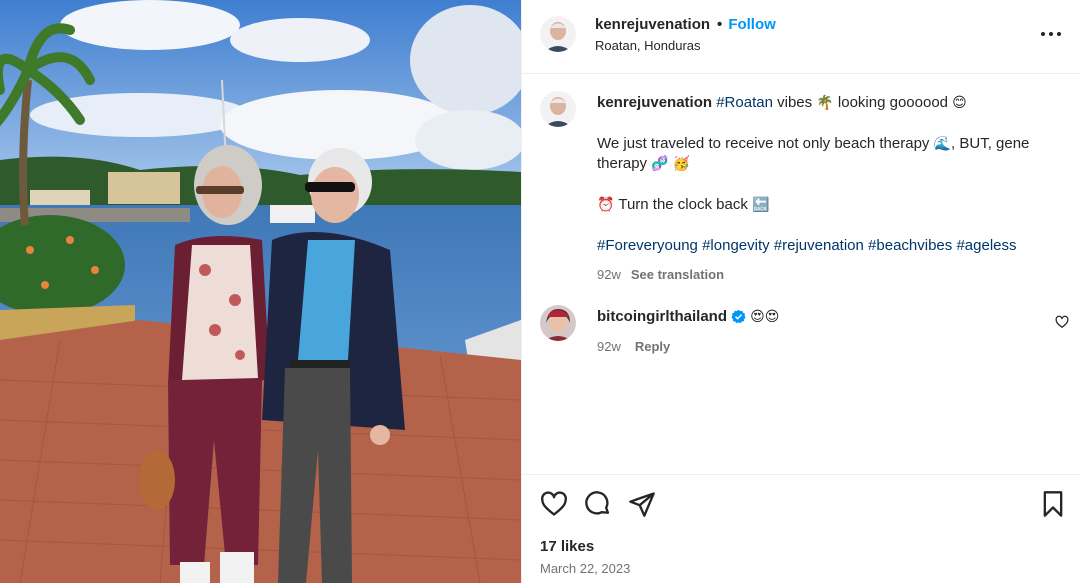 This screenshot has height=583, width=1080. What do you see at coordinates (652, 346) in the screenshot?
I see `reply-button: Reply` at bounding box center [652, 346].